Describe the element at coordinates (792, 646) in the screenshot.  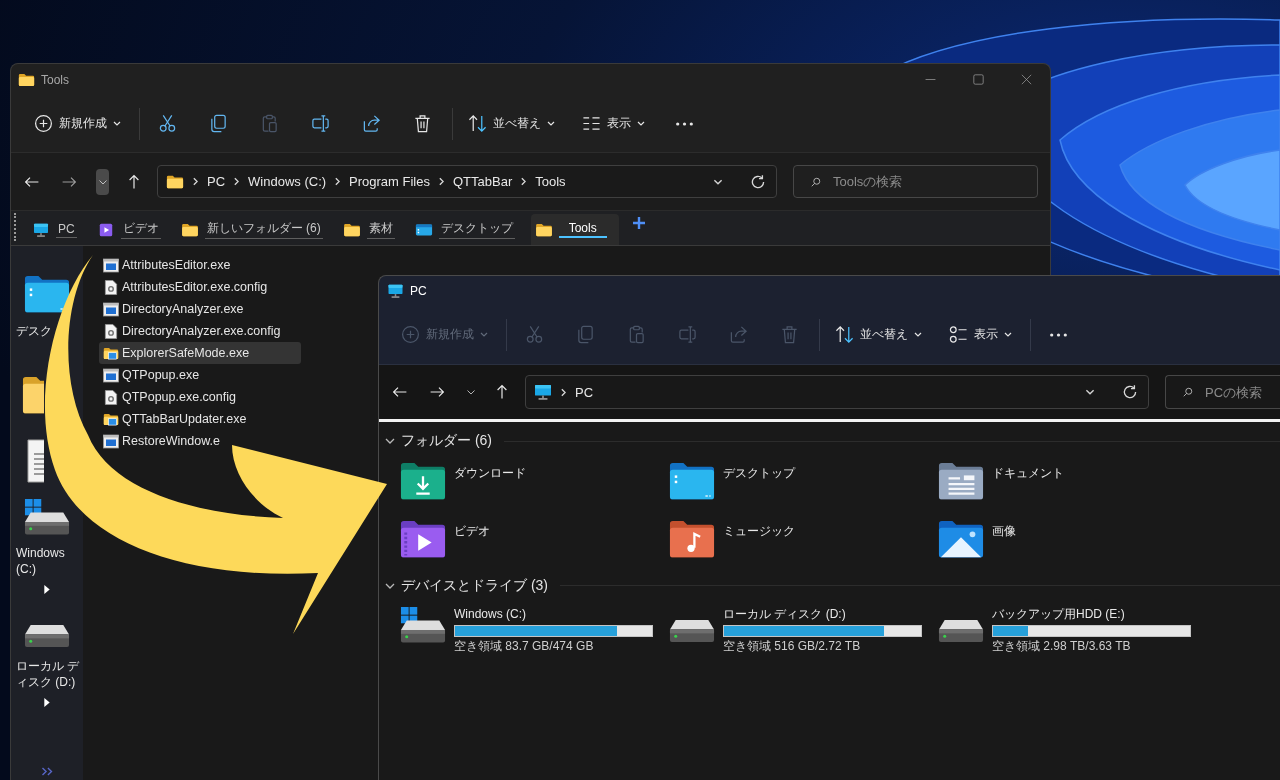
I see `free-space-text: 空き領域 516 GB/2.72 TB` at that location.